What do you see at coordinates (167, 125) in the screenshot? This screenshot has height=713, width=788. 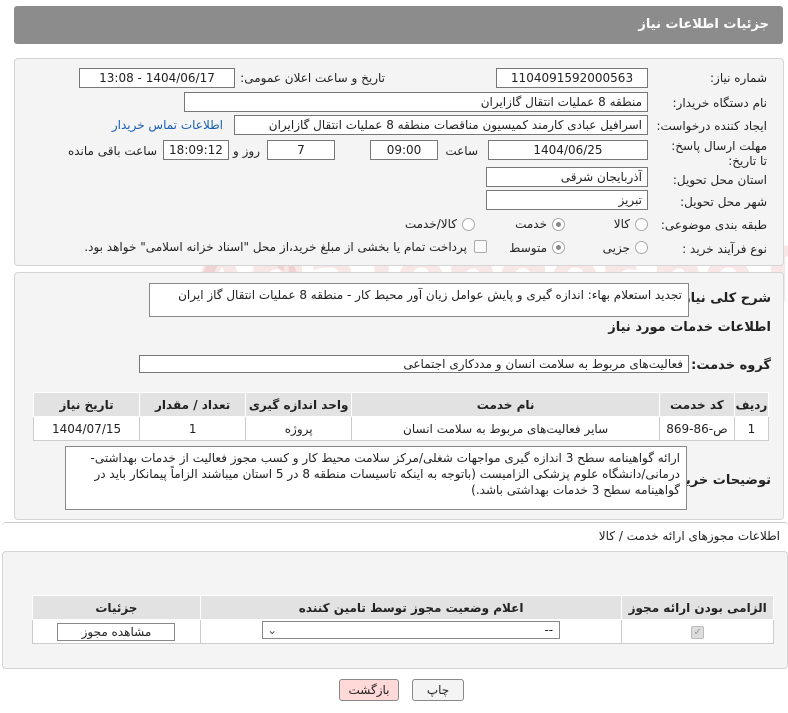 I see `buyer-contact-link: اطلاعات تماس خریدار` at bounding box center [167, 125].